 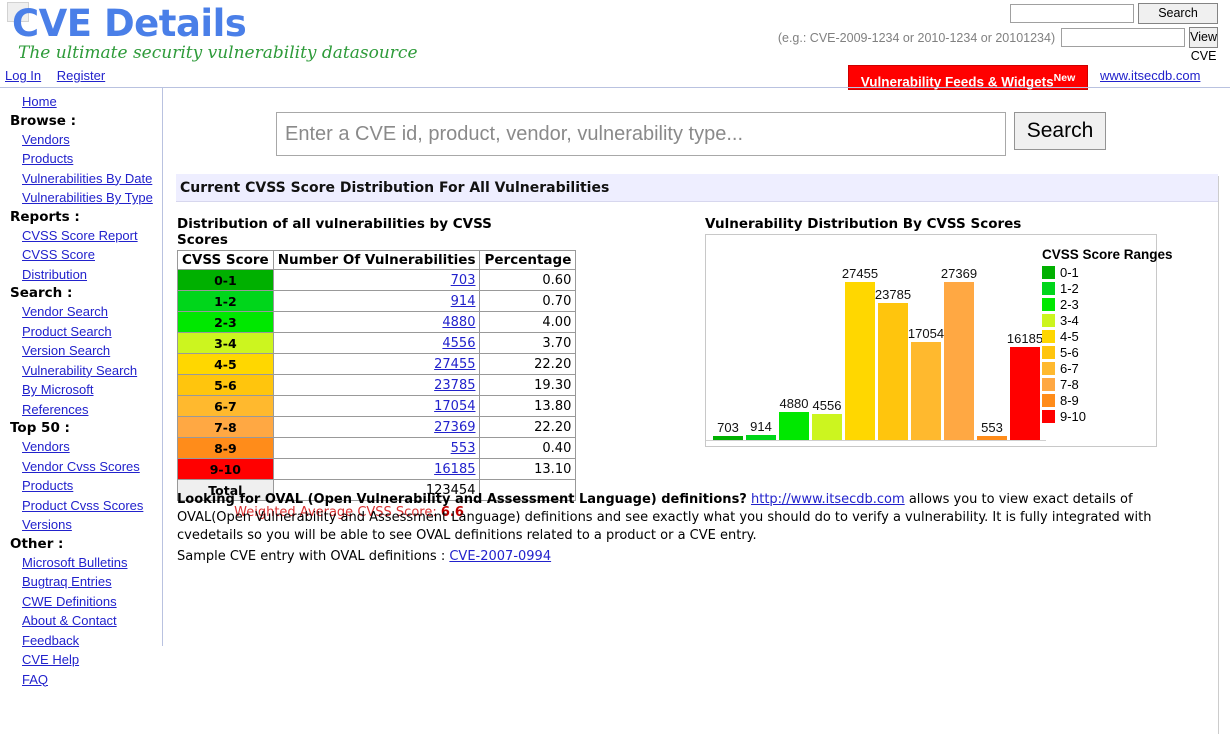 What do you see at coordinates (81, 102) in the screenshot?
I see `sidebar-item-home: Home` at bounding box center [81, 102].